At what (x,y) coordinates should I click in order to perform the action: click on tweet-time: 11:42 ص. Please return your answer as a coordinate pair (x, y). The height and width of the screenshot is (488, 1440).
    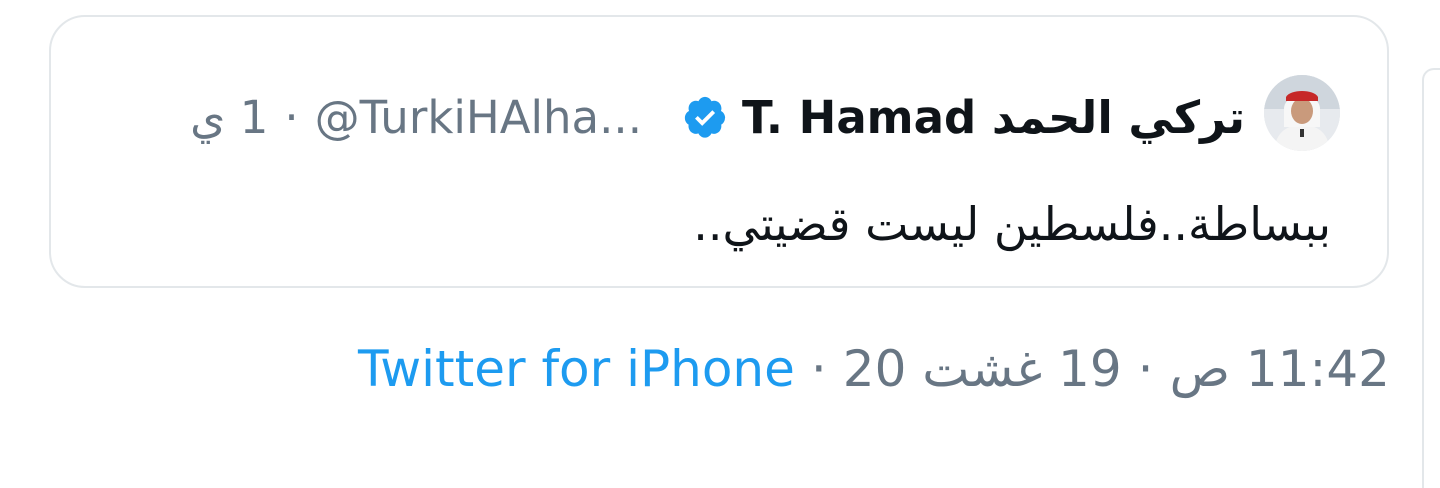
    Looking at the image, I should click on (1280, 369).